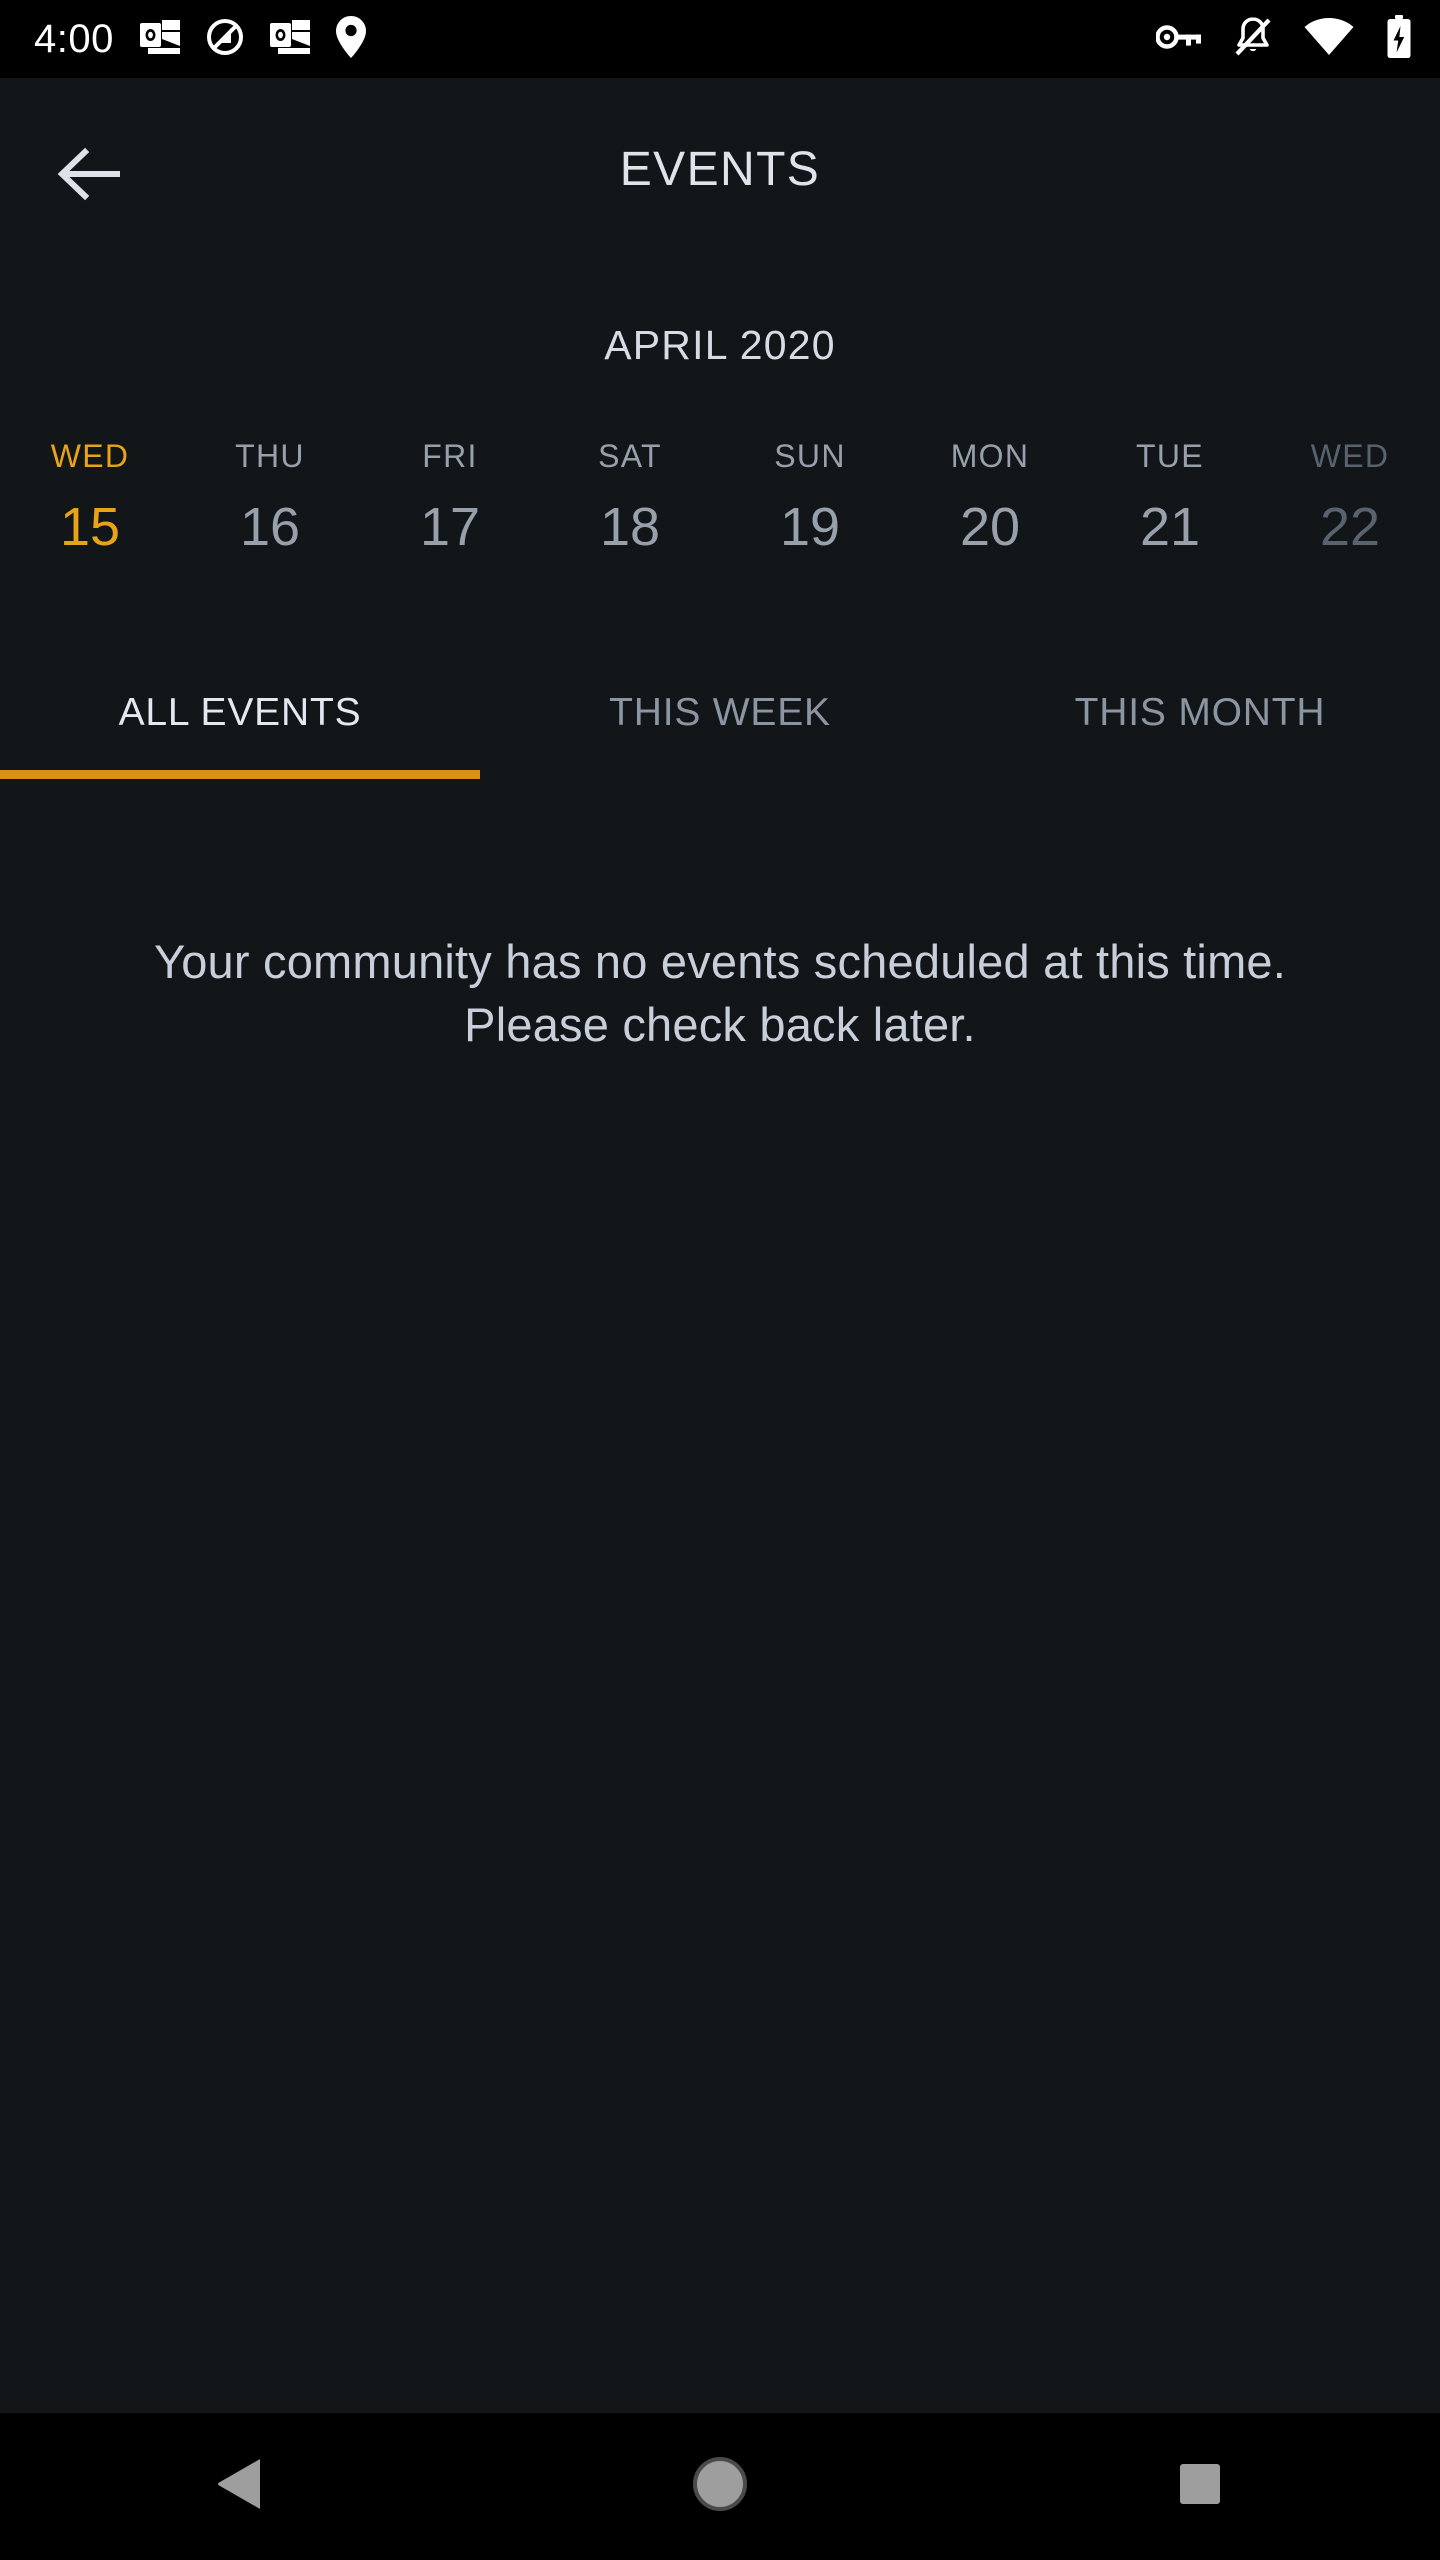 This screenshot has width=1440, height=2560. What do you see at coordinates (630, 492) in the screenshot?
I see `date-cell-18: SAT 18` at bounding box center [630, 492].